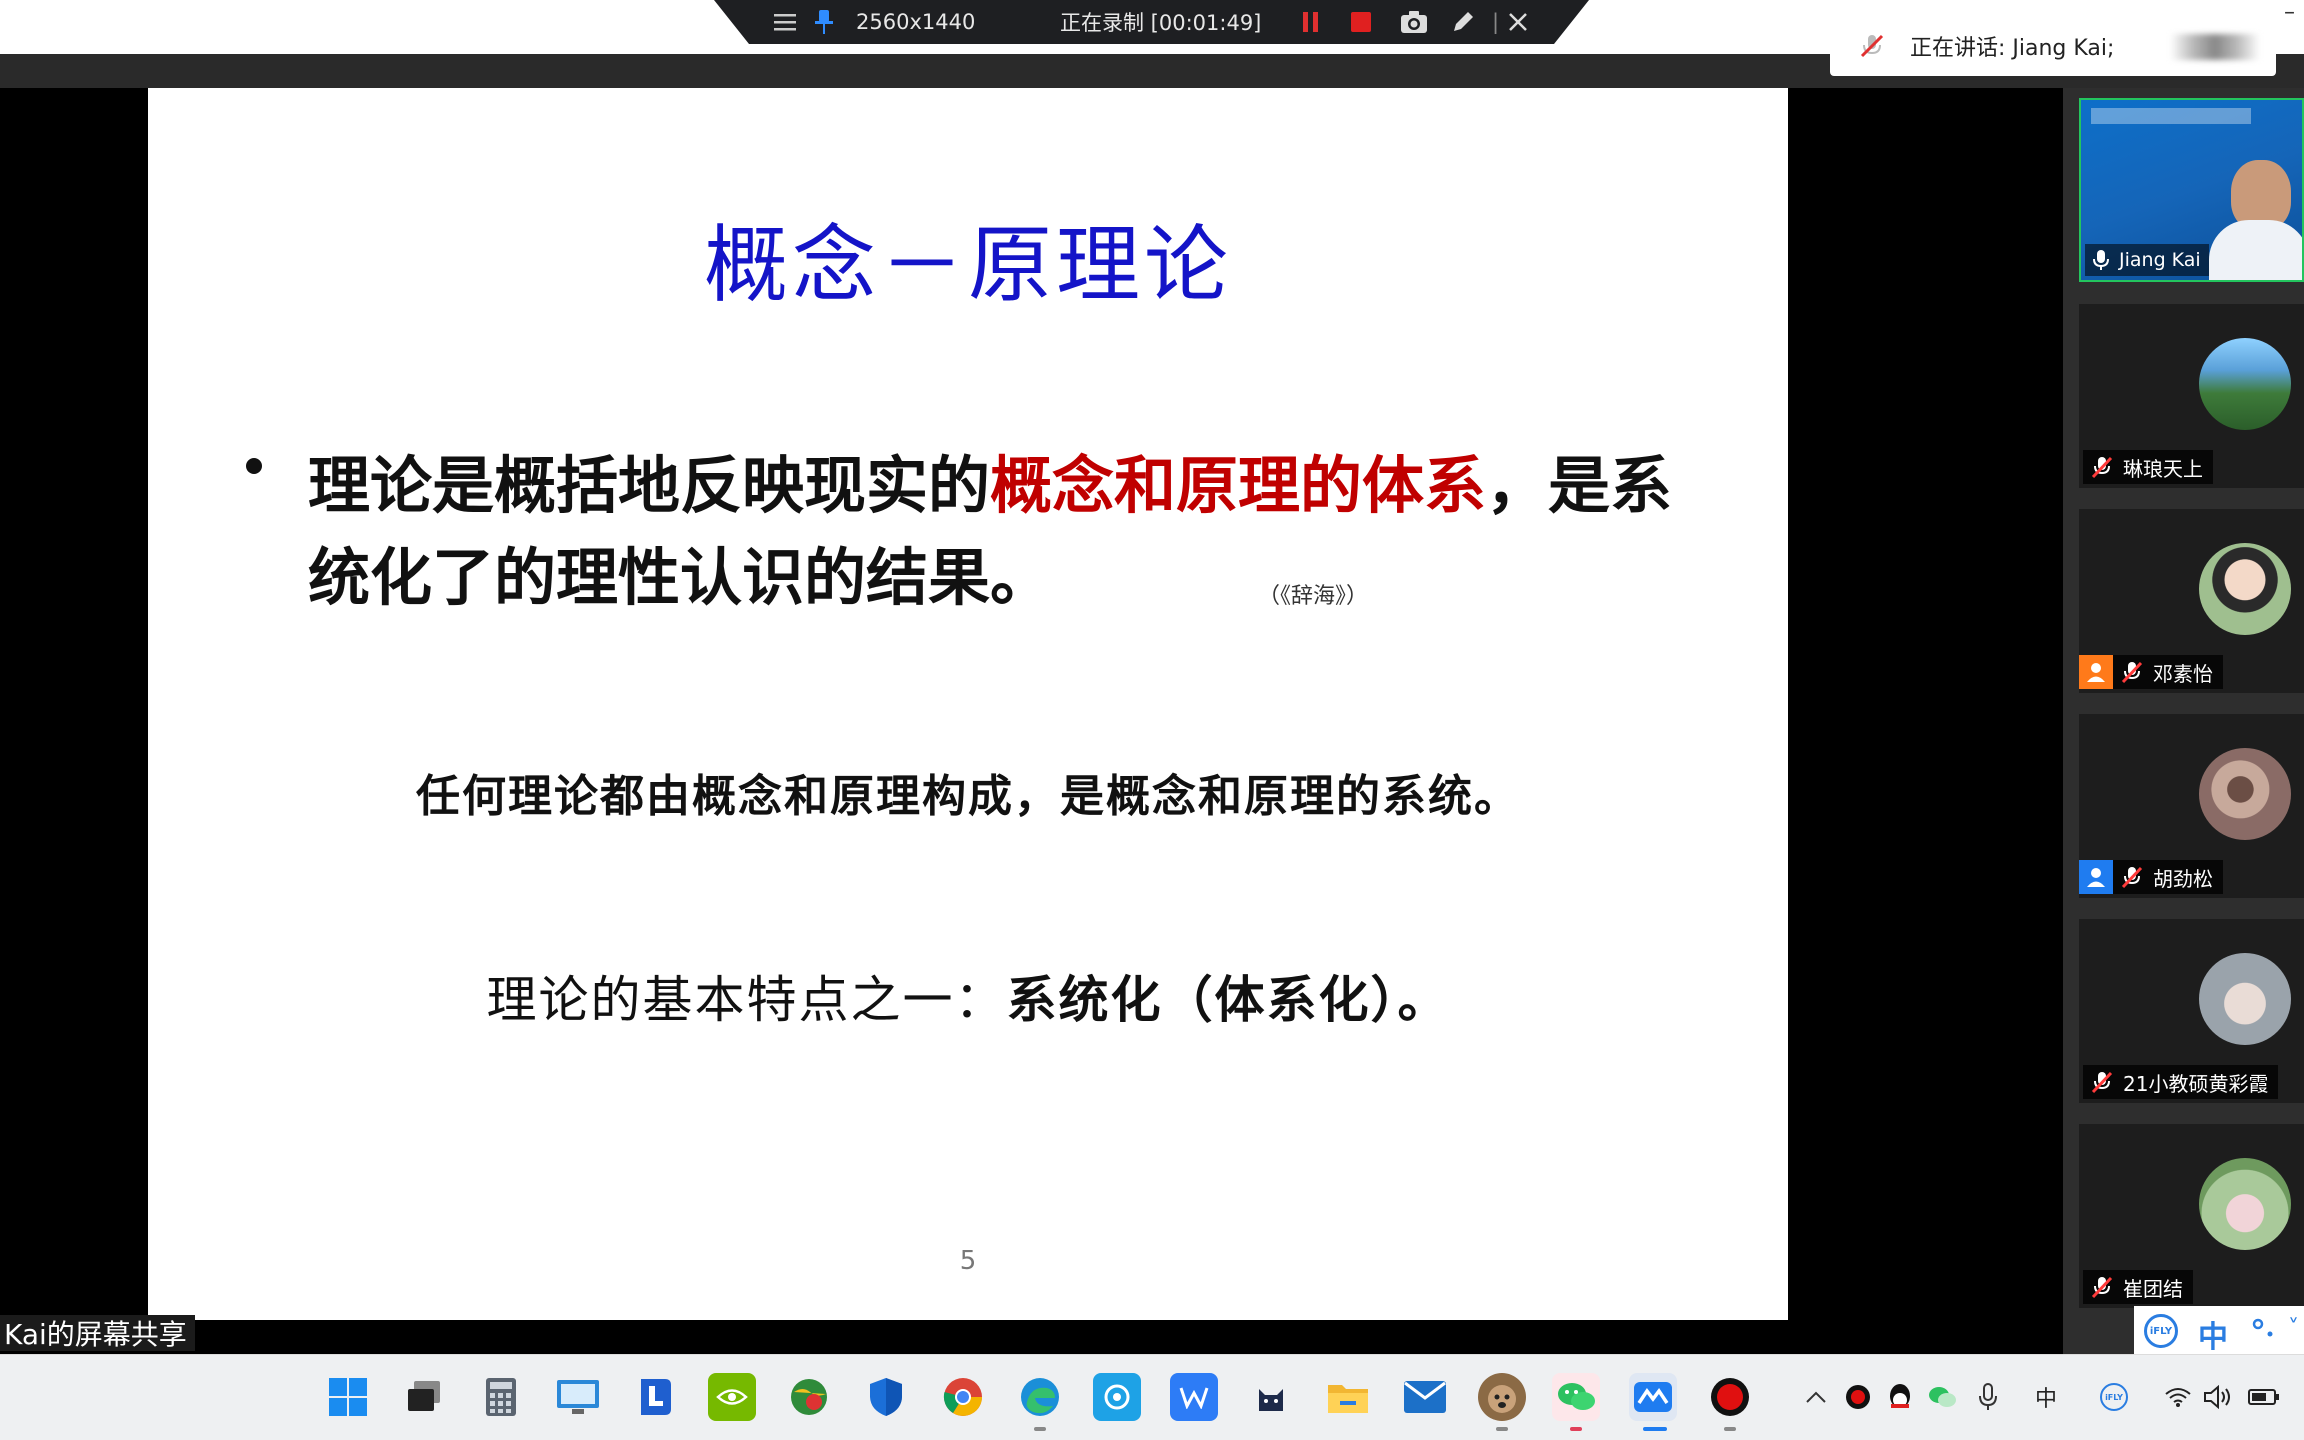 This screenshot has height=1440, width=2304. I want to click on record-tray-icon, so click(1858, 1397).